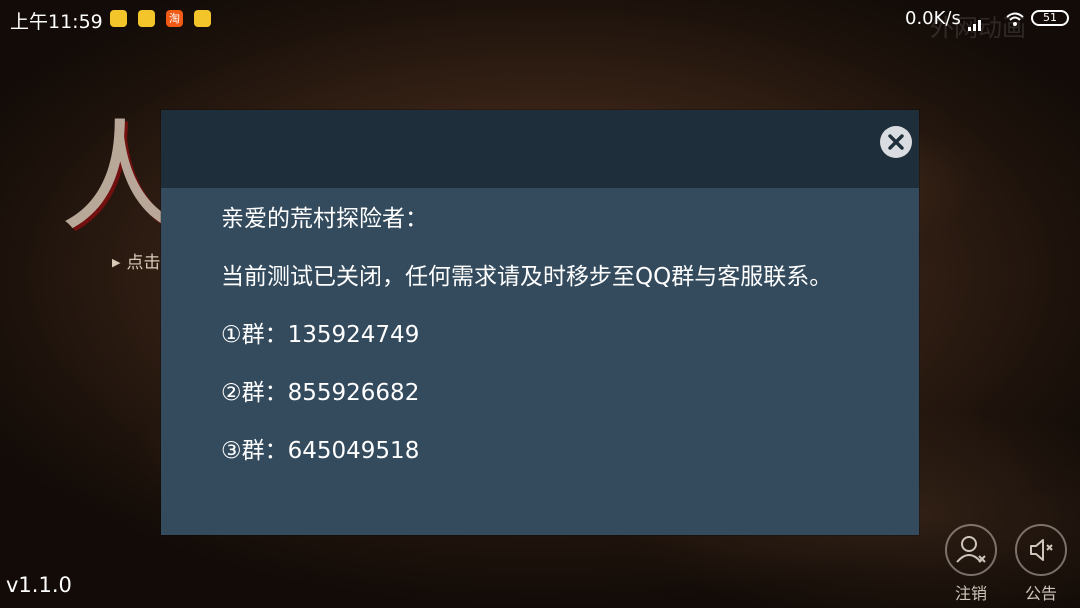 The image size is (1080, 608). Describe the element at coordinates (540, 21) in the screenshot. I see `status-bar: 上午11:59 淘 外网动画 0.0K/s 51` at that location.